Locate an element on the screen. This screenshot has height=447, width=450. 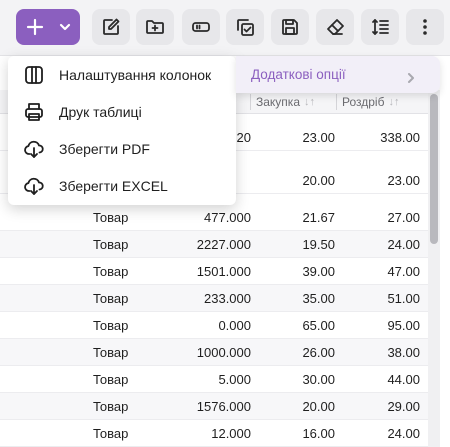
submenu-additional-options: Додаткові опції is located at coordinates (338, 74).